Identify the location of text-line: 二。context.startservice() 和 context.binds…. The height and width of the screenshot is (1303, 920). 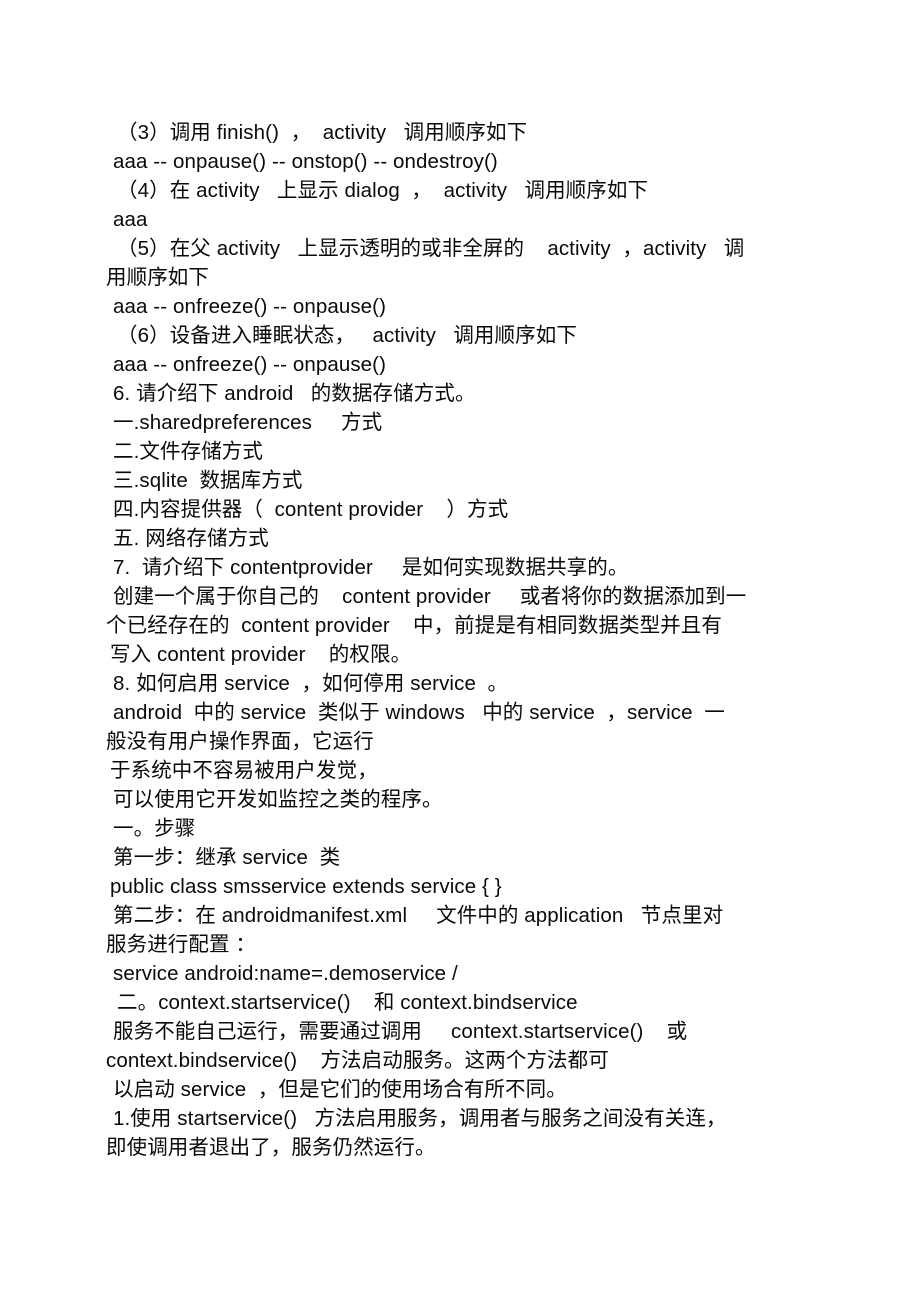
(347, 1002).